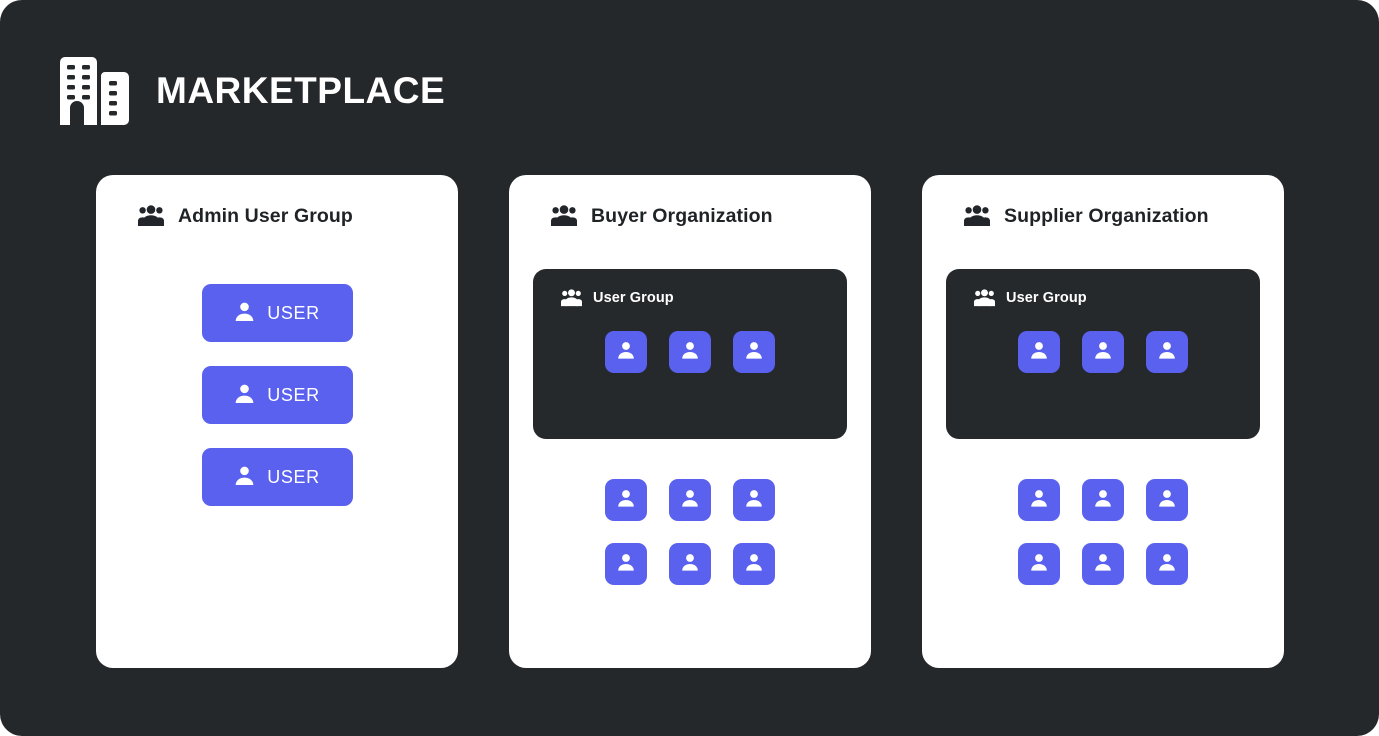  I want to click on card-title: Supplier Organization, so click(1106, 215).